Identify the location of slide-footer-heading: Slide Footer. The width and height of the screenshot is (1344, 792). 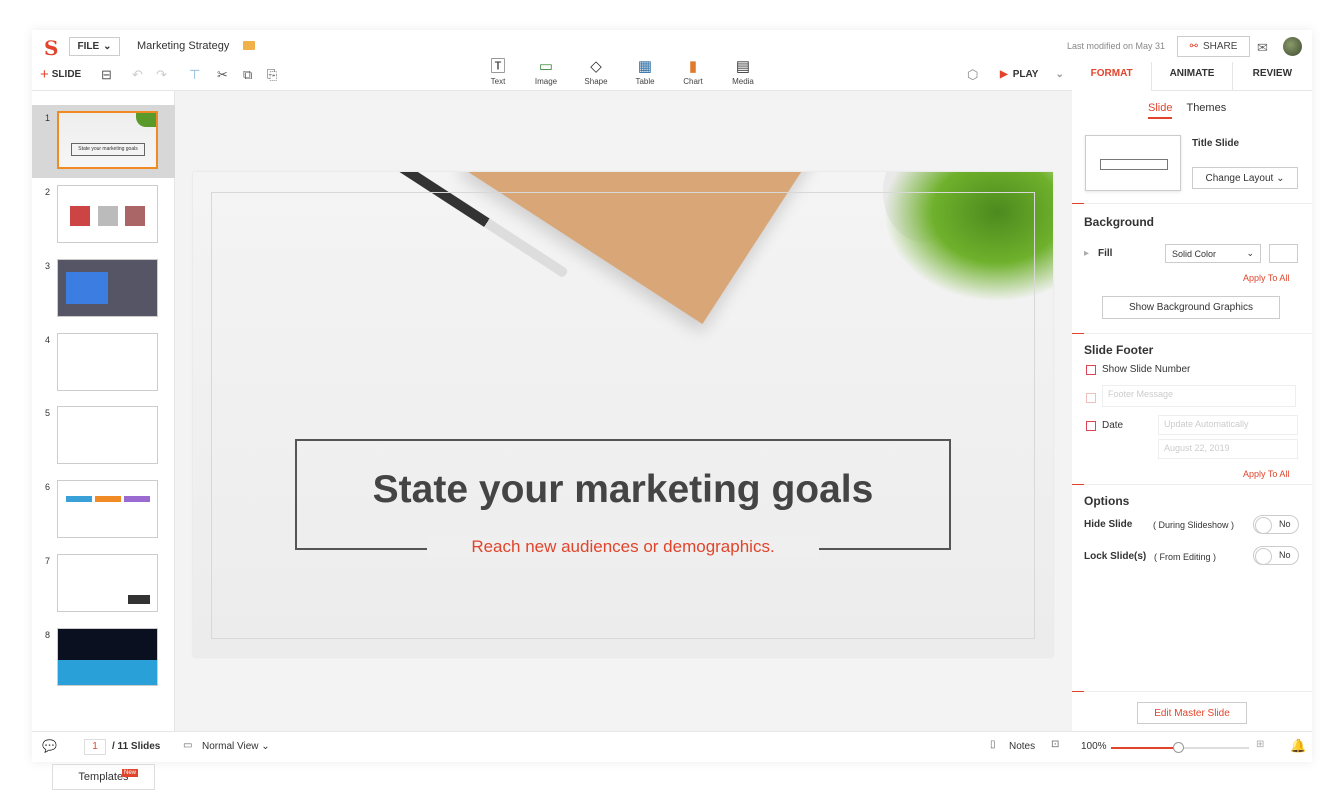
(1119, 350).